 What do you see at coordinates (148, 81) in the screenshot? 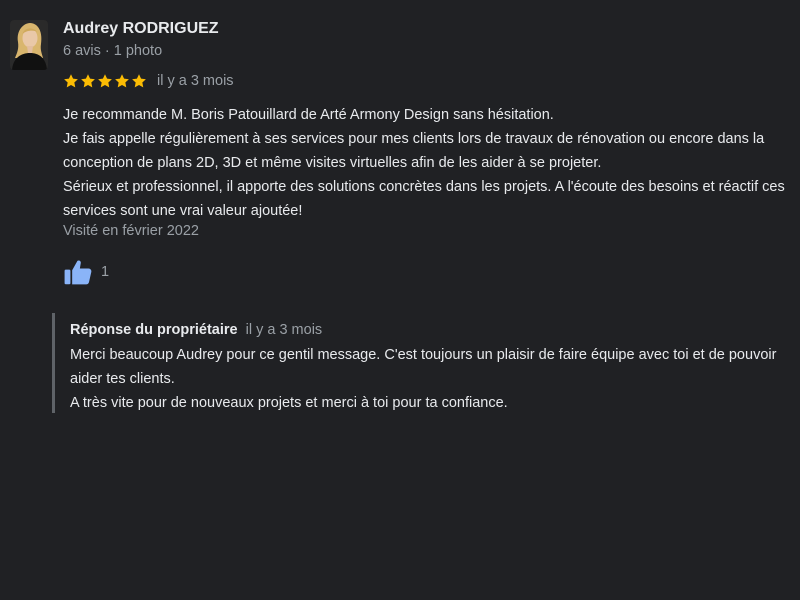
I see `rating-row: il y a 3 mois` at bounding box center [148, 81].